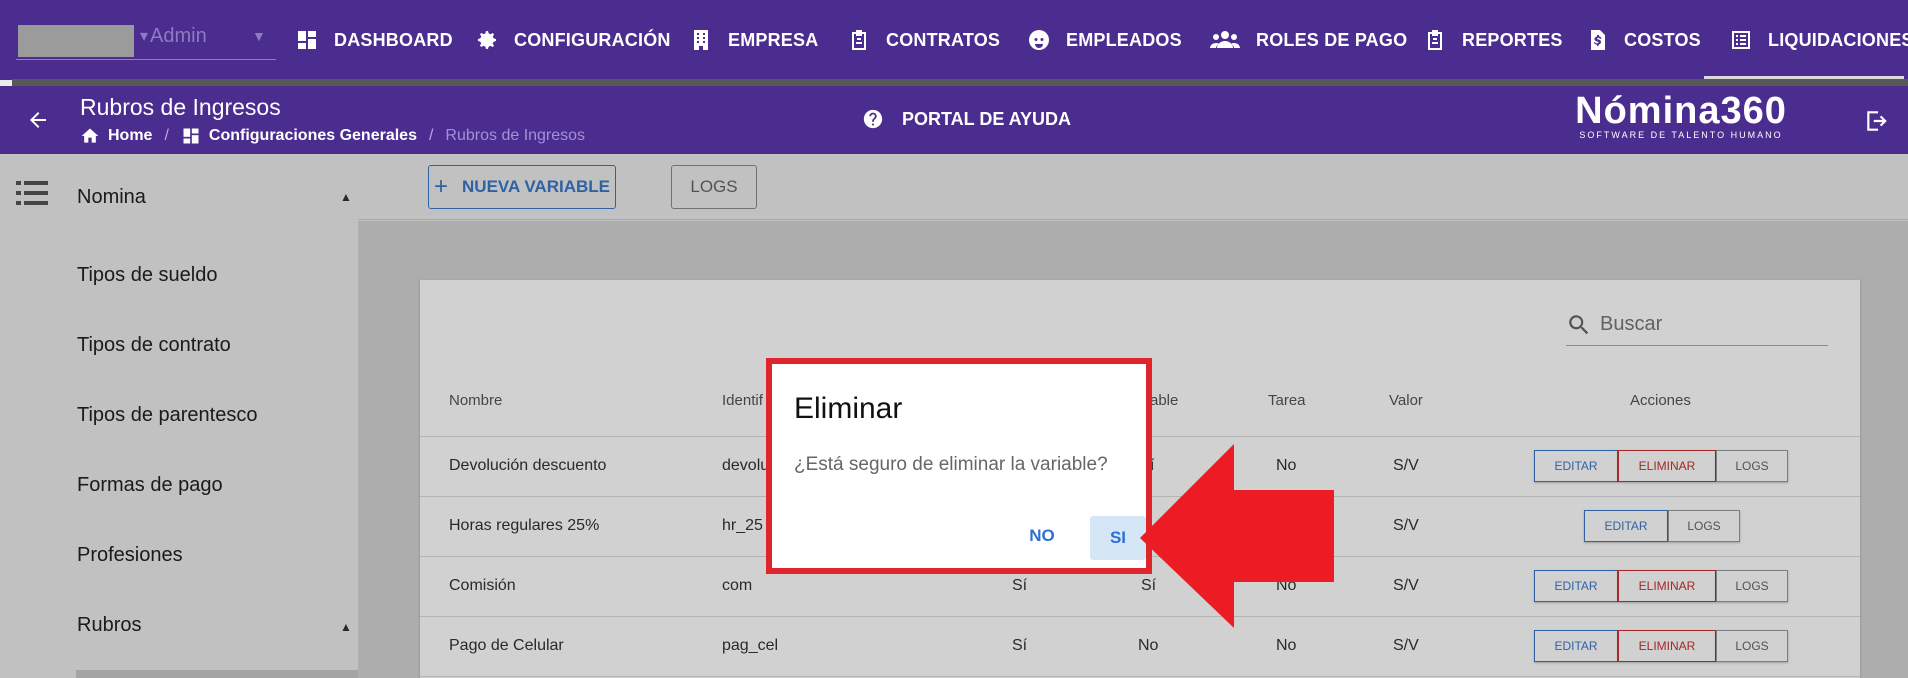 The width and height of the screenshot is (1908, 678). What do you see at coordinates (987, 118) in the screenshot?
I see `help-label: PORTAL DE AYUDA` at bounding box center [987, 118].